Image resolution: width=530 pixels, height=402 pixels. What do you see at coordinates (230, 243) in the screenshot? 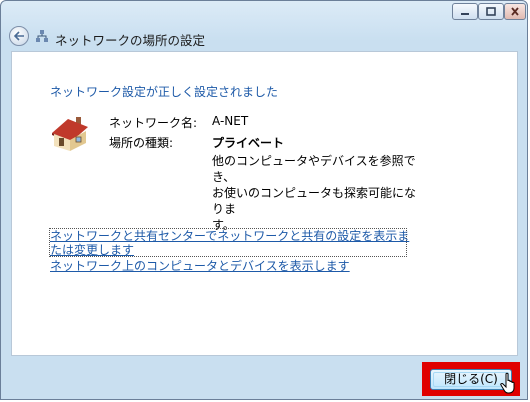
I see `sharing-center-link: ネットワークと共有センターでネットワークと共有の設定を表示または変更します` at bounding box center [230, 243].